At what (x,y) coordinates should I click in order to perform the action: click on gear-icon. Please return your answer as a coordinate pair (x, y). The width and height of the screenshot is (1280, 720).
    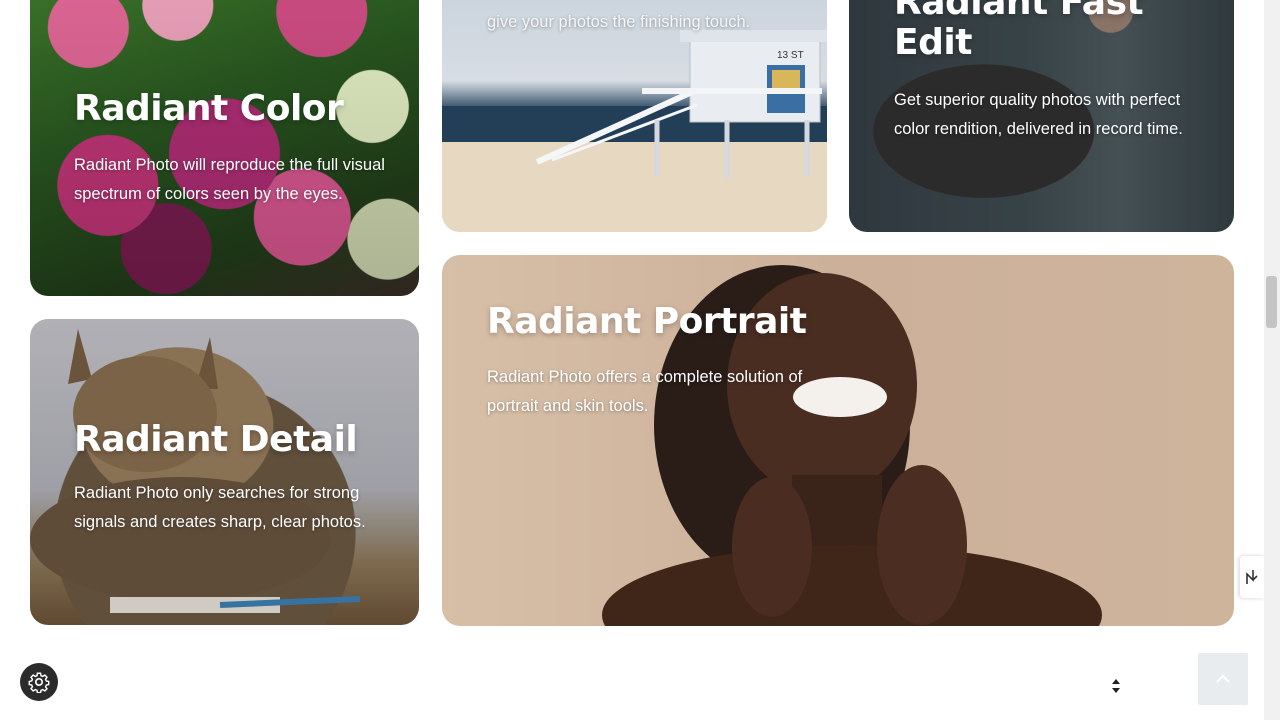
    Looking at the image, I should click on (39, 682).